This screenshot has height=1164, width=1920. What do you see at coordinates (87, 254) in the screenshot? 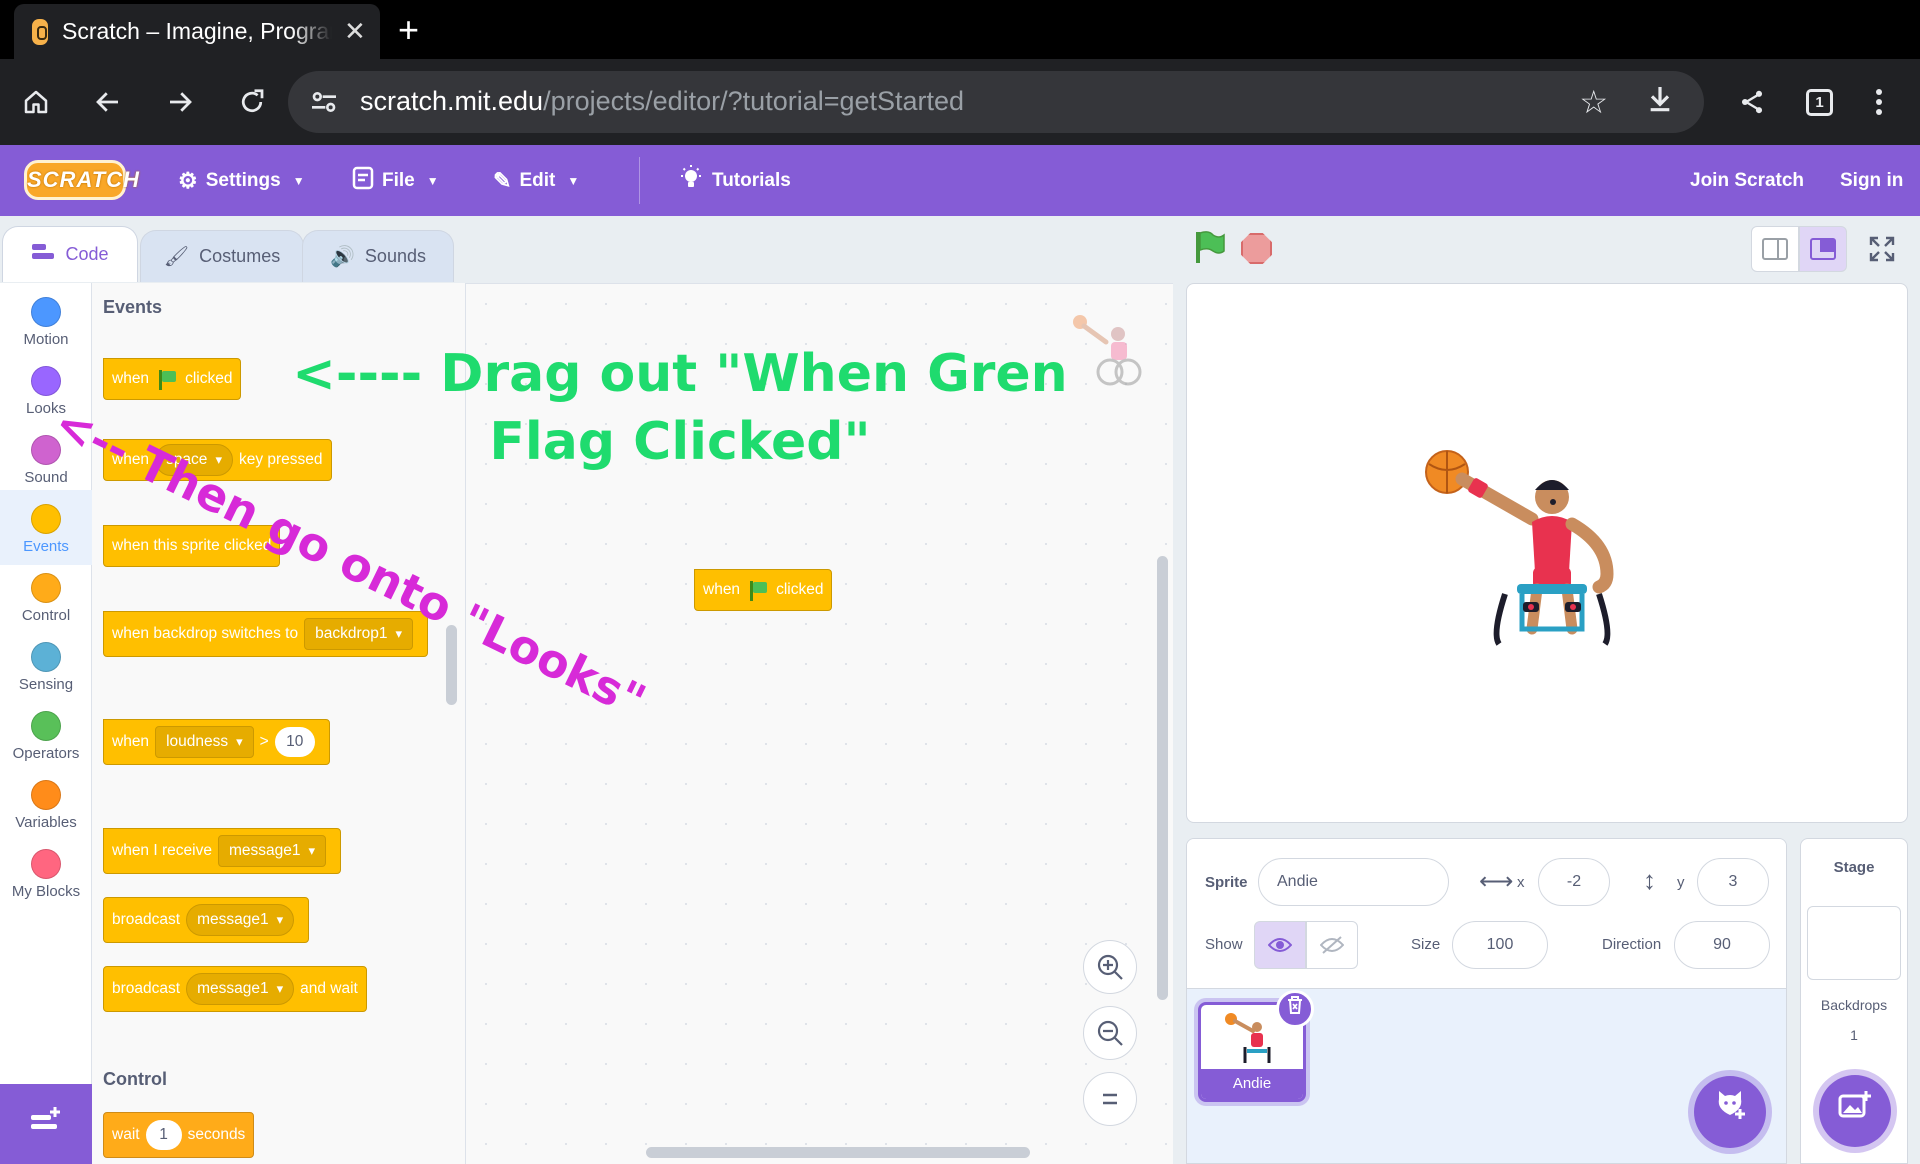
I see `tab-code-label: Code` at bounding box center [87, 254].